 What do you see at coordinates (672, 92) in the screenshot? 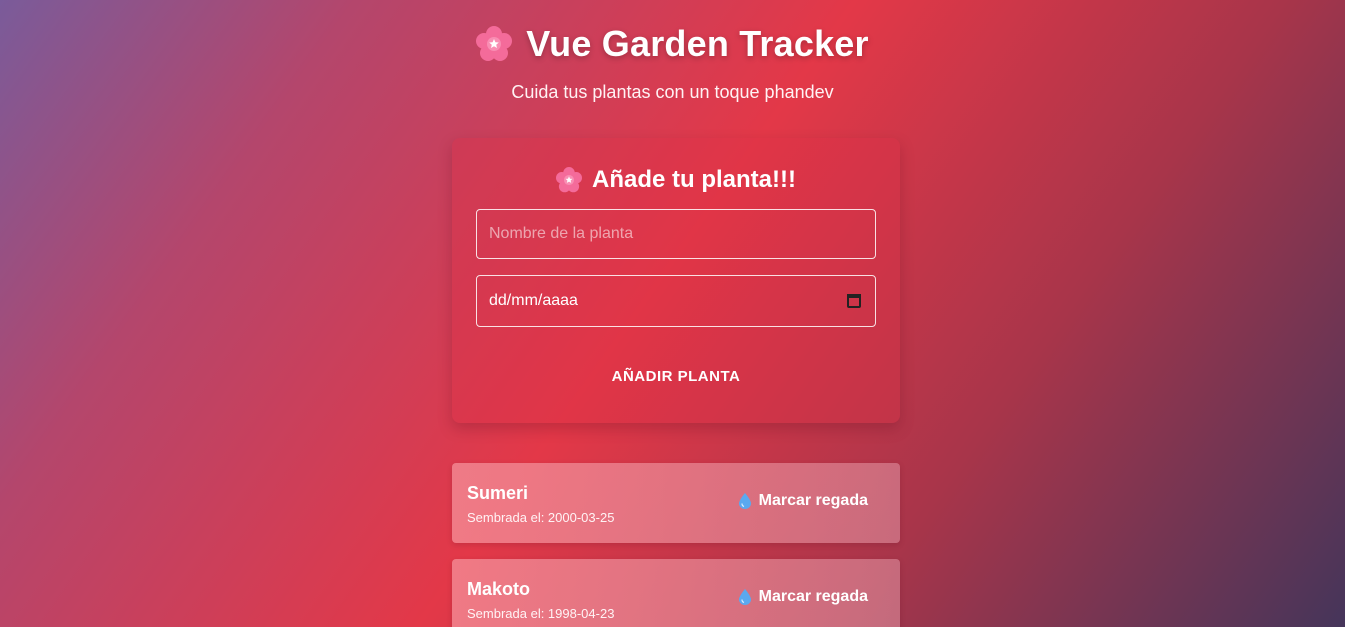
I see `app-subtitle: Cuida tus plantas con un toque phandev` at bounding box center [672, 92].